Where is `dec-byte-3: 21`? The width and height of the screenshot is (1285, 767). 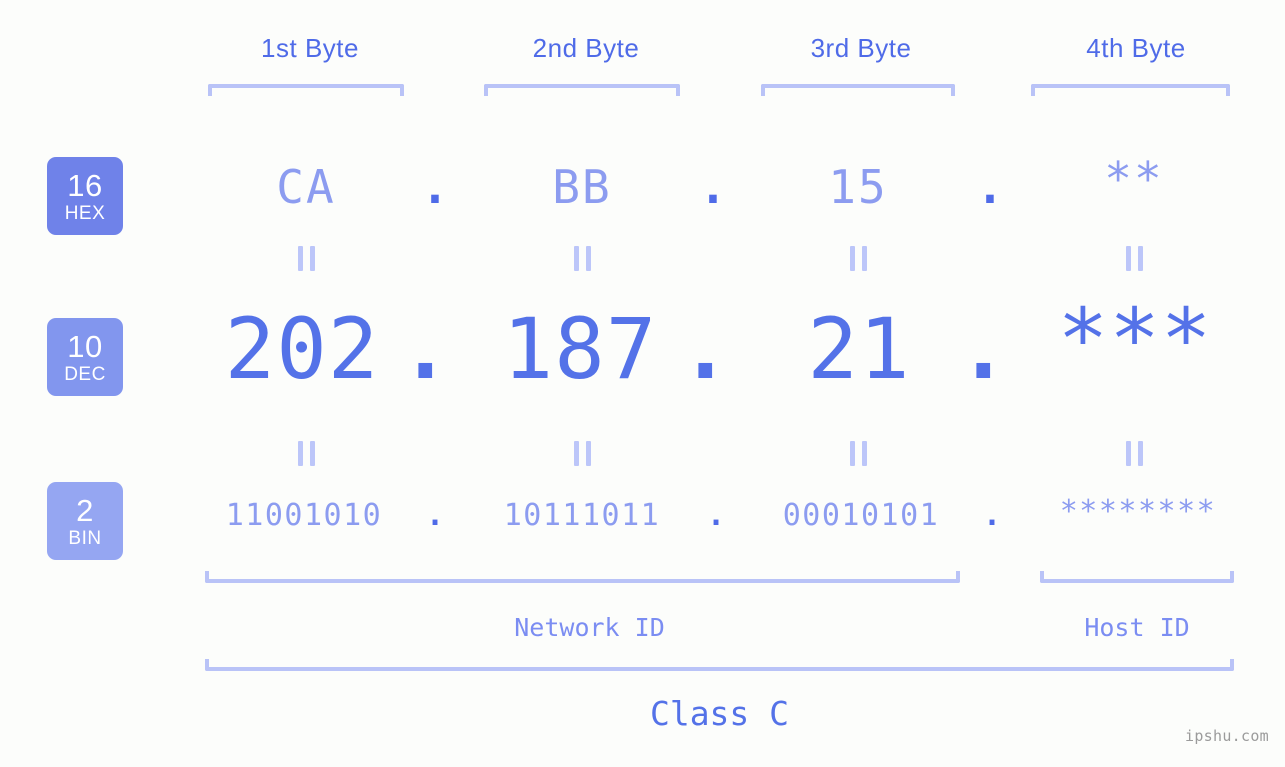 dec-byte-3: 21 is located at coordinates (859, 349).